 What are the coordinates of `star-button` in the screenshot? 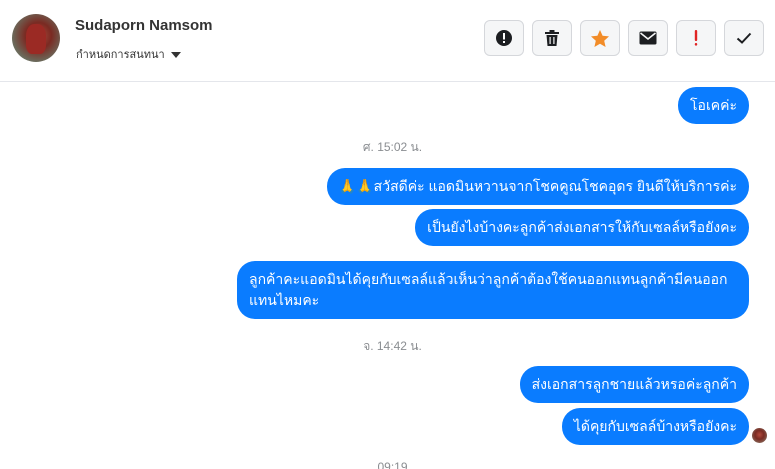 It's located at (600, 38).